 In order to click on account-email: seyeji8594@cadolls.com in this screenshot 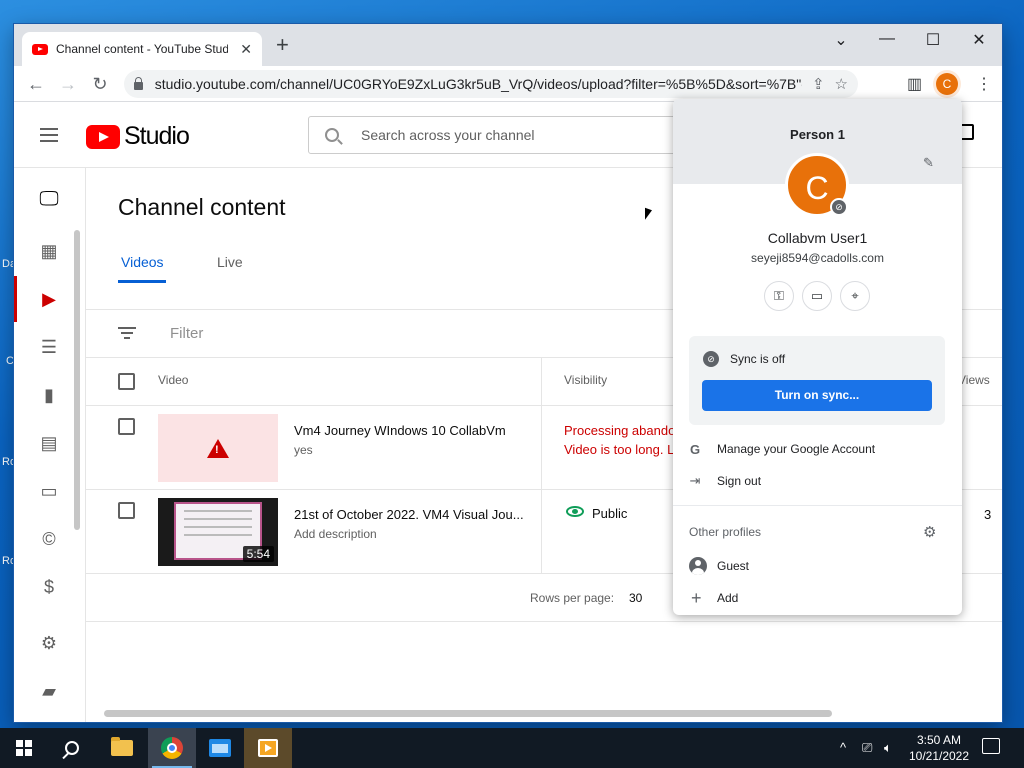, I will do `click(817, 258)`.